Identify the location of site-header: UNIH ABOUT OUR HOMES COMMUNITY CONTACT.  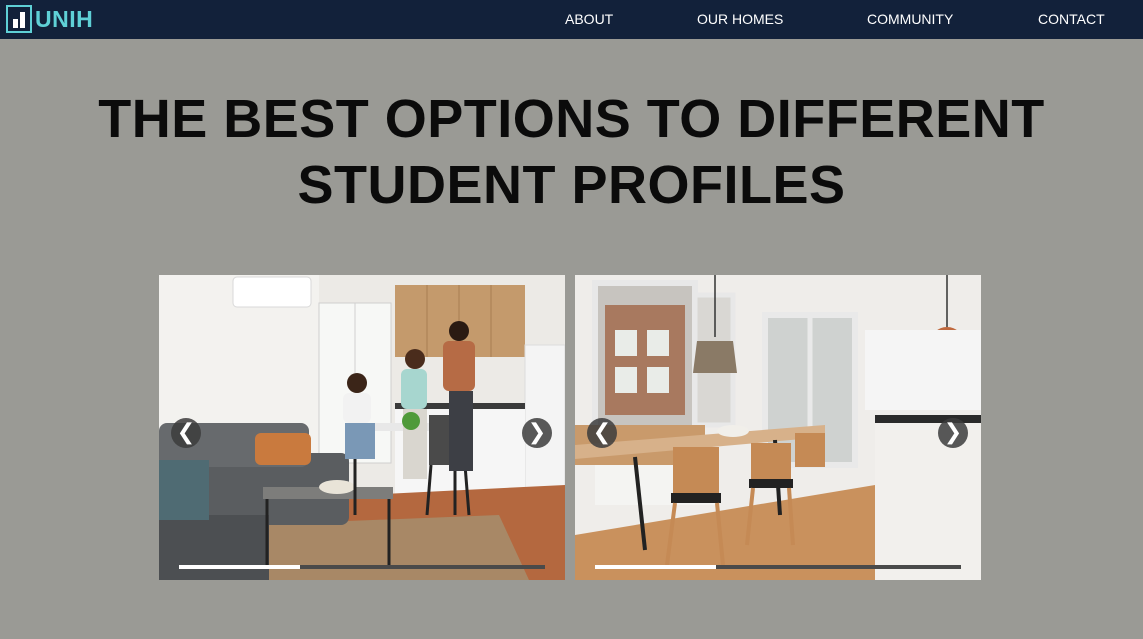
(571, 19).